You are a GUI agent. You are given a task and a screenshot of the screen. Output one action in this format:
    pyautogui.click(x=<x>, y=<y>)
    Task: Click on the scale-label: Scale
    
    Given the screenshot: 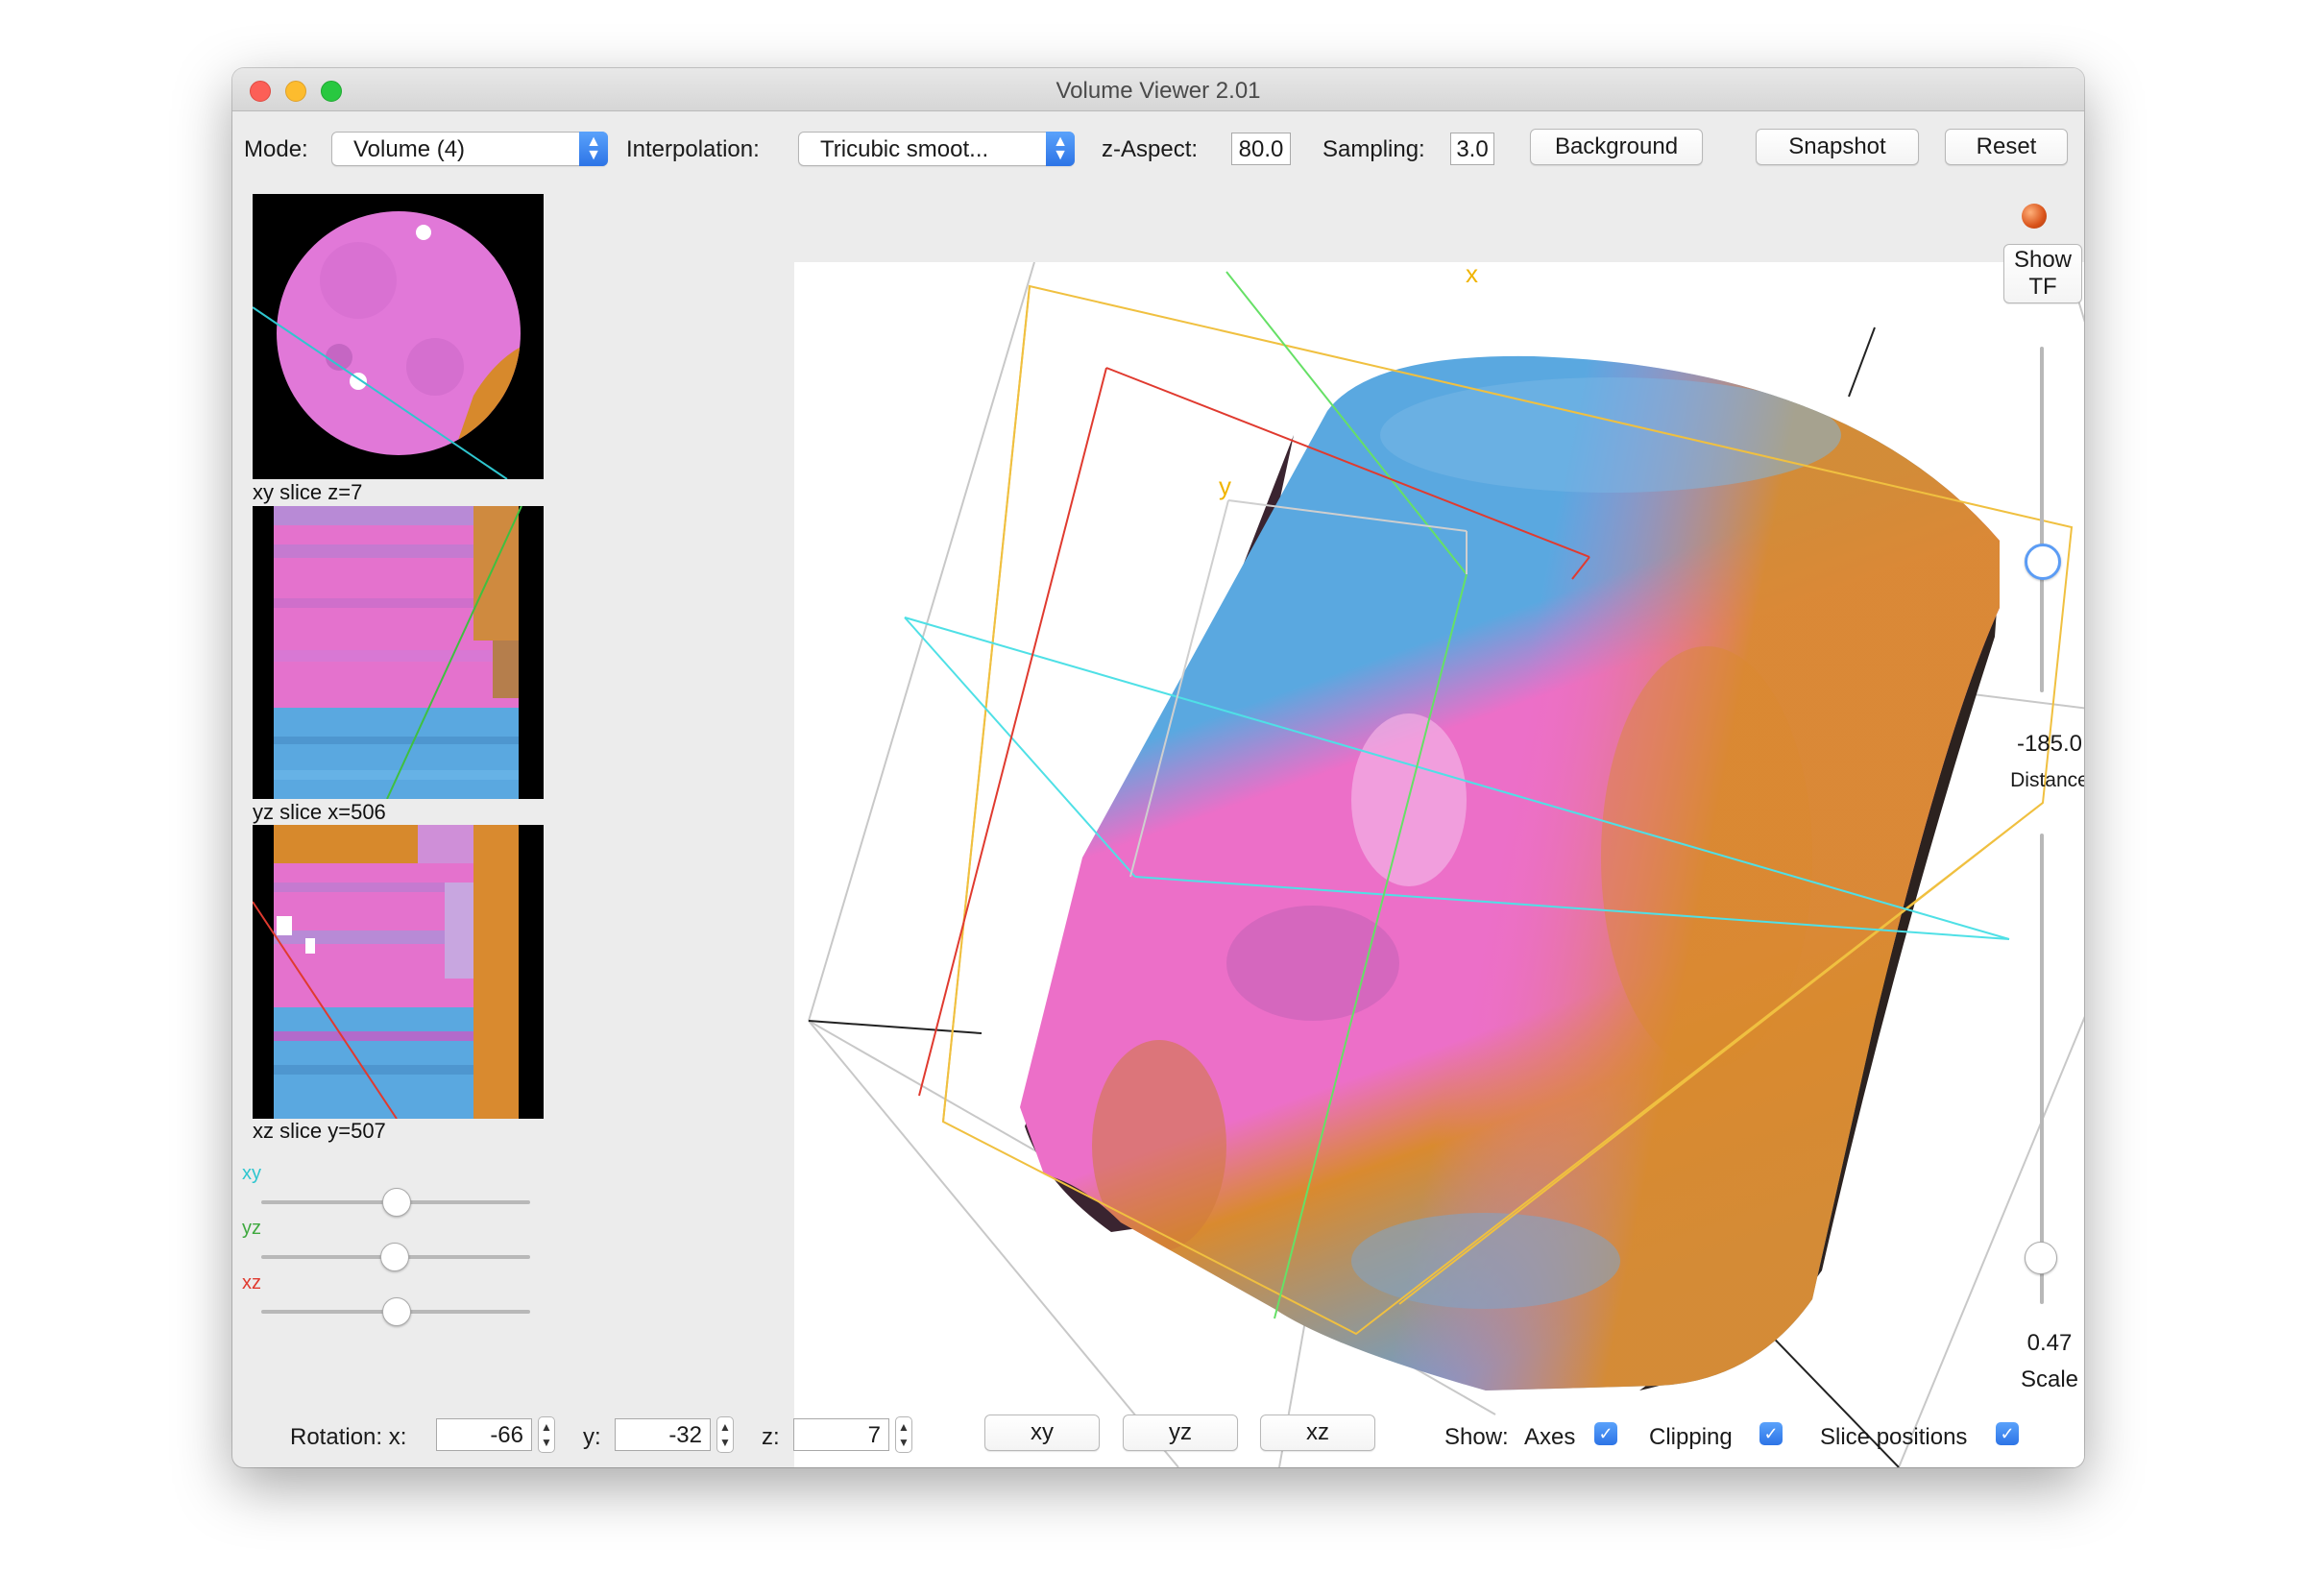 What is the action you would take?
    pyautogui.click(x=2049, y=1379)
    